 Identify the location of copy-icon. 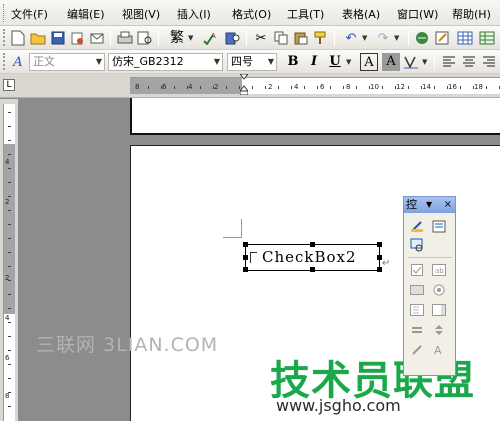
(281, 38).